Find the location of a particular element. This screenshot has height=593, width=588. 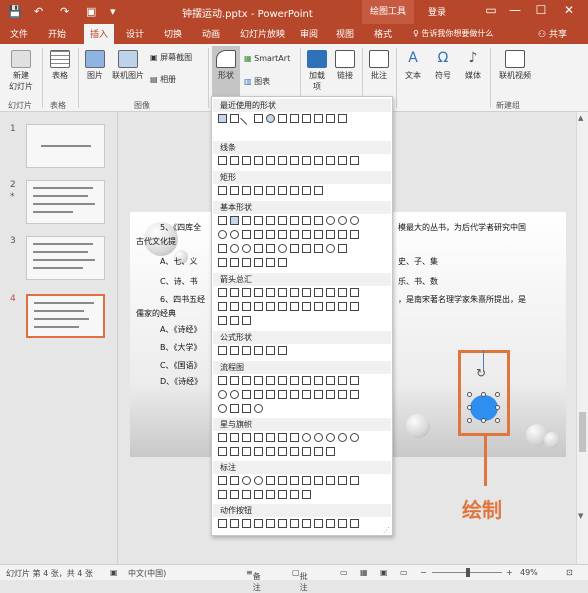

online-picture-button: 联机图片 is located at coordinates (128, 65).